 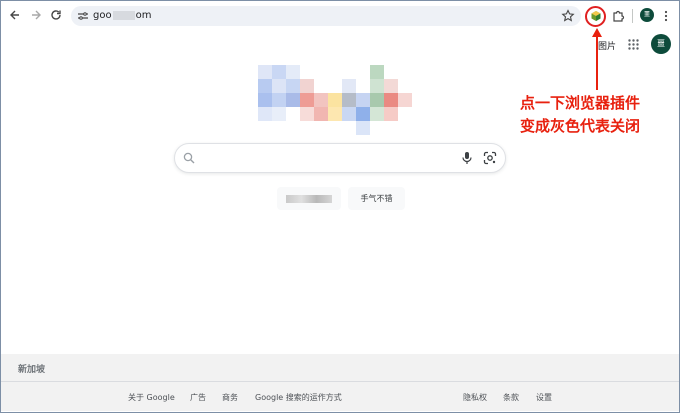 I want to click on footer-link-about: 关于 Google, so click(x=151, y=397).